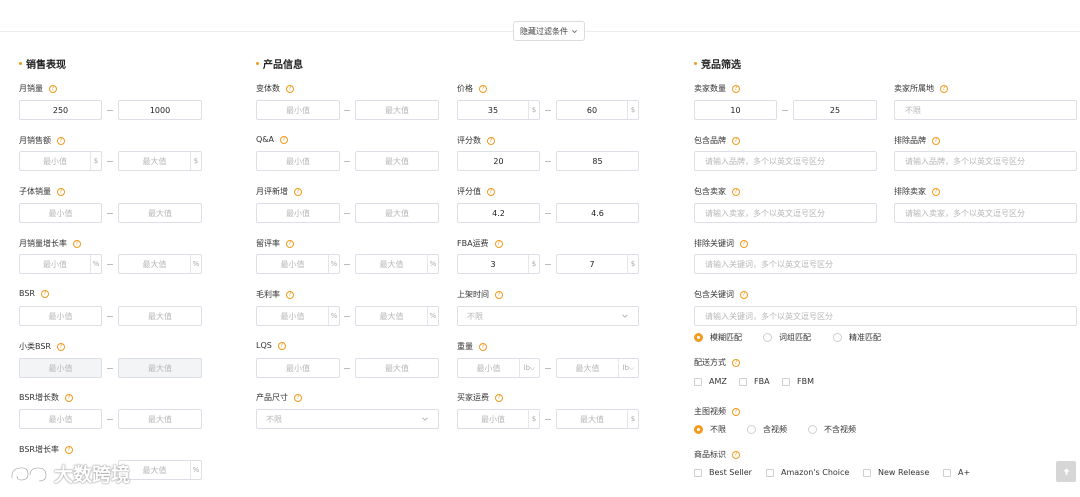  I want to click on seller-shipping-max-input: 最大值 $, so click(597, 419).